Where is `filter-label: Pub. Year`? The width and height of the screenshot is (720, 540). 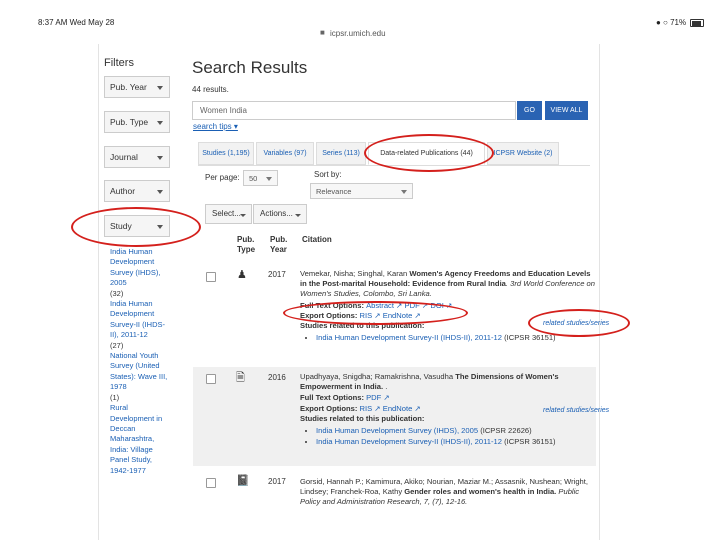 filter-label: Pub. Year is located at coordinates (128, 87).